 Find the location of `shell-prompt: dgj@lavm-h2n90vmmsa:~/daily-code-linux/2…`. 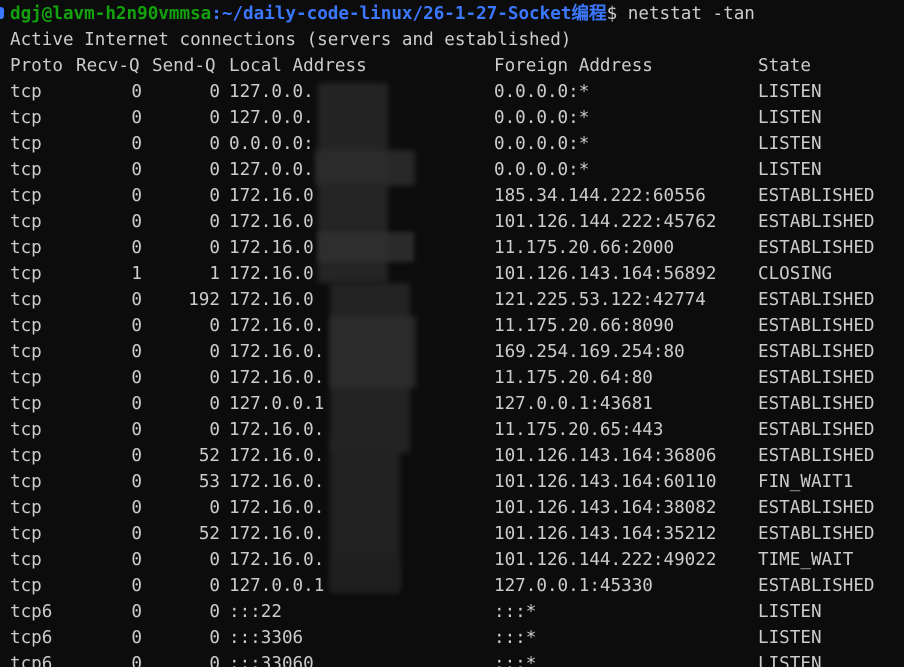

shell-prompt: dgj@lavm-h2n90vmmsa:~/daily-code-linux/2… is located at coordinates (382, 14).